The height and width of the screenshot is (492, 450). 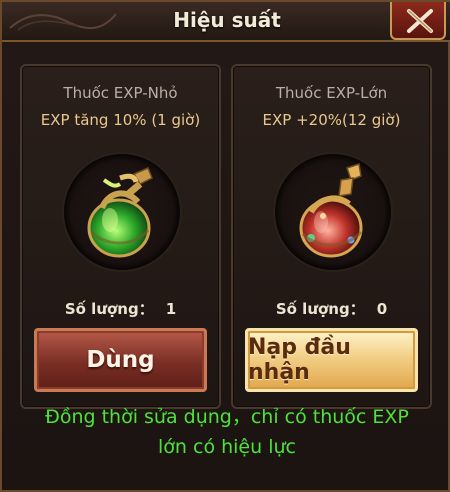 I want to click on red-potion-icon, so click(x=331, y=210).